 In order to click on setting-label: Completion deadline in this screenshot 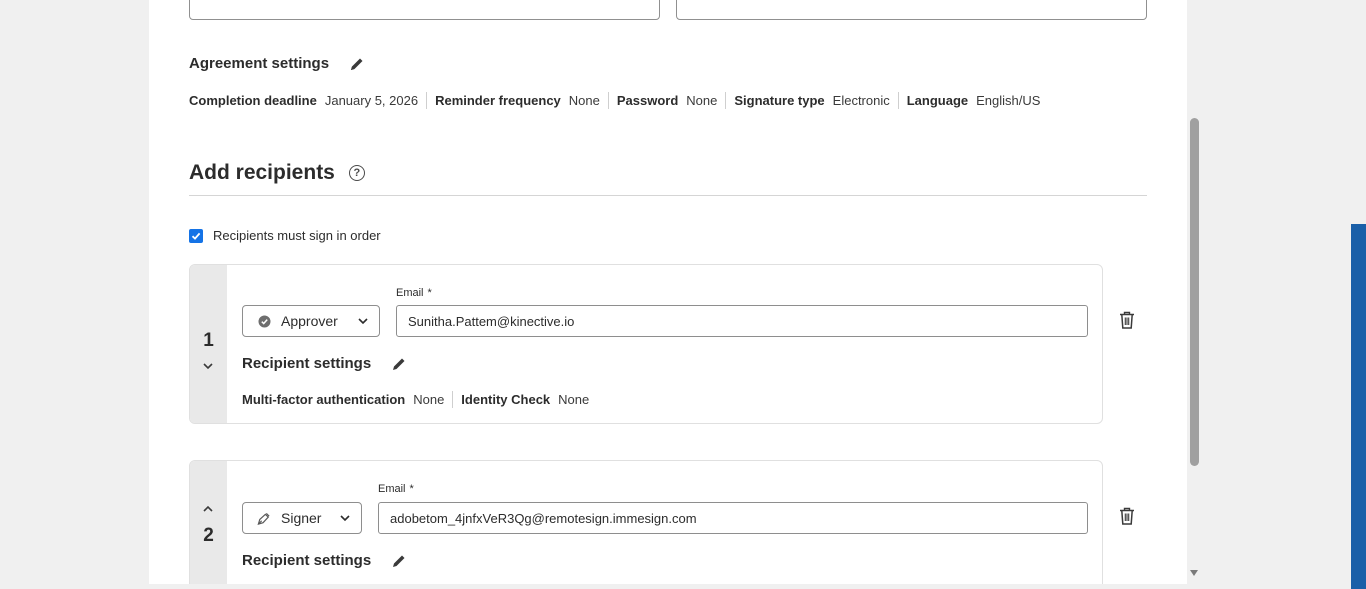, I will do `click(253, 100)`.